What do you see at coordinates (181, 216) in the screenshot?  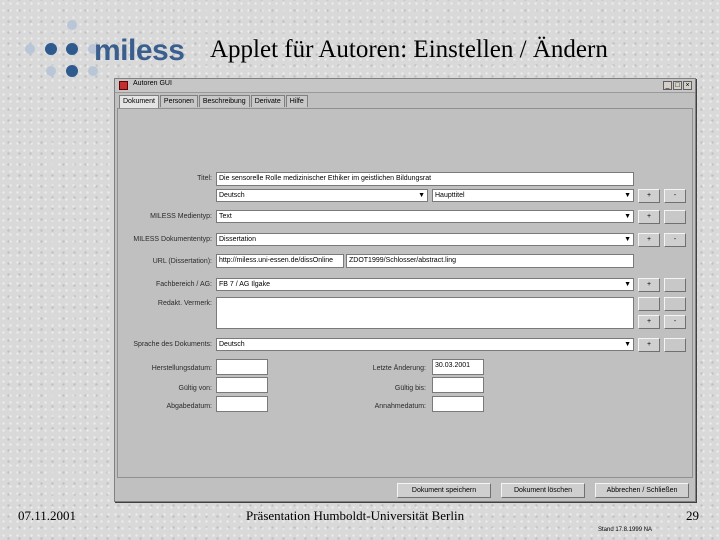 I see `medientyp-label: MILESS Medientyp:` at bounding box center [181, 216].